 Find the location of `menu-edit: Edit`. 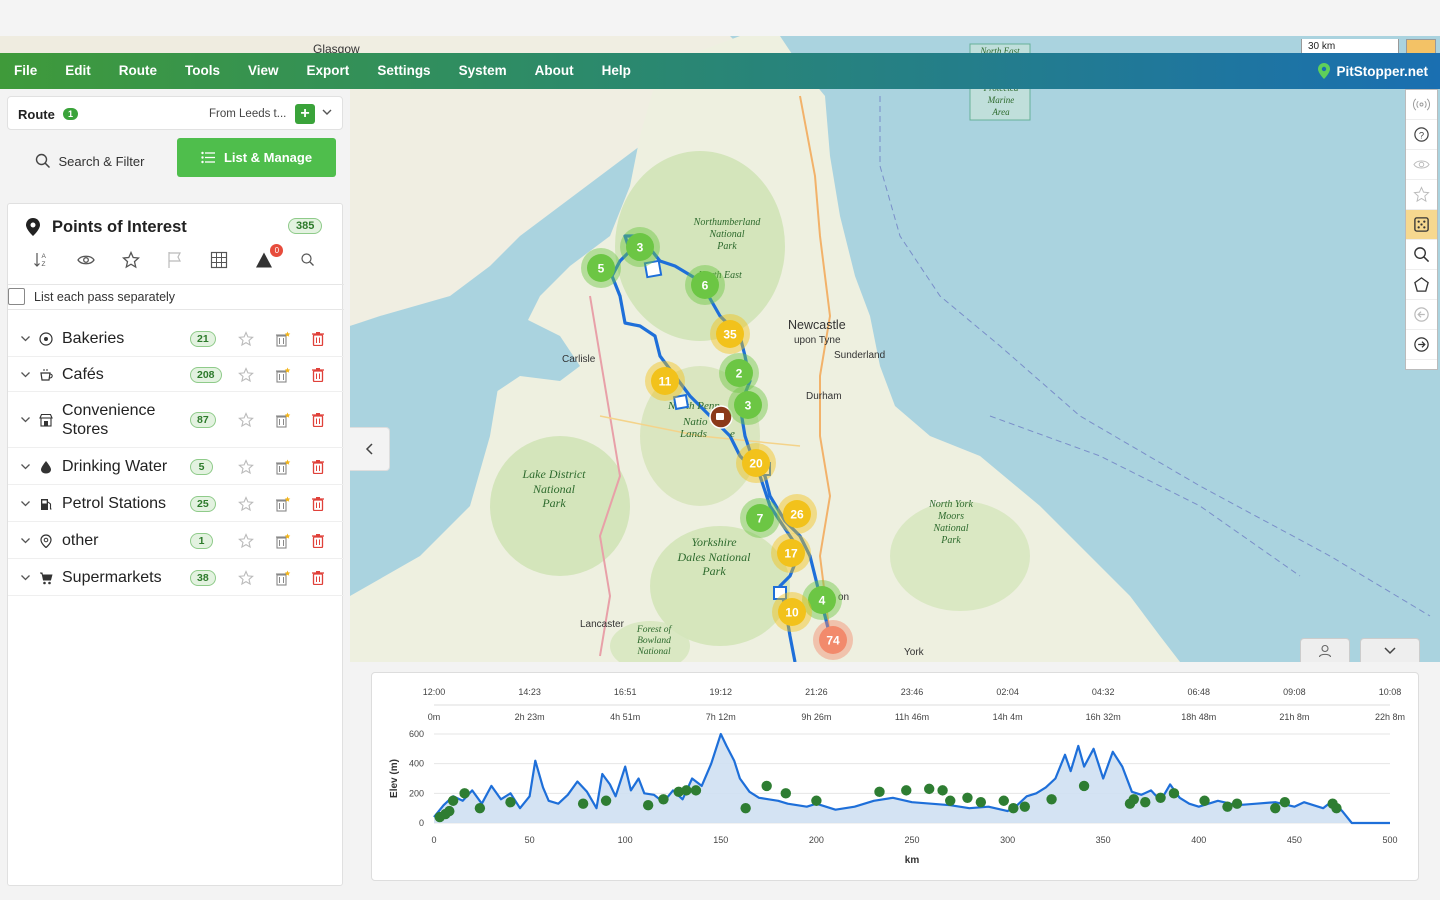

menu-edit: Edit is located at coordinates (78, 71).